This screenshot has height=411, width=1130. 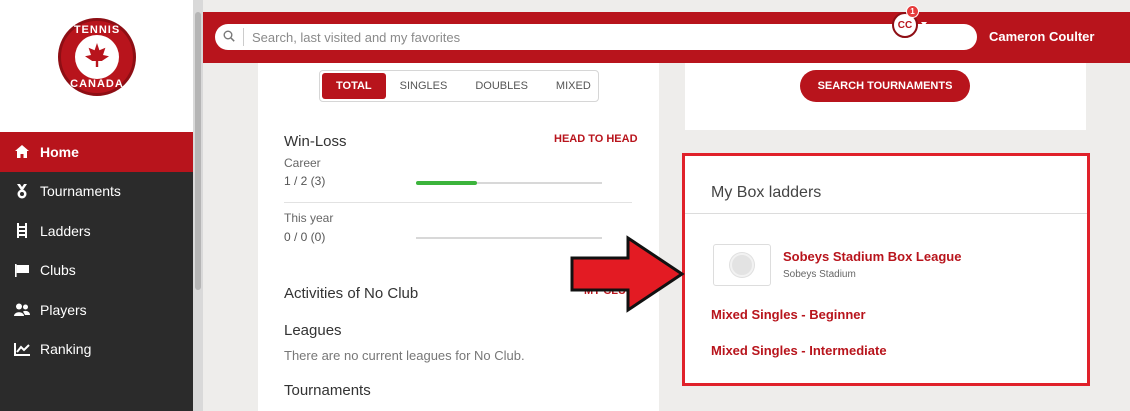 I want to click on career-progress-fill, so click(x=447, y=183).